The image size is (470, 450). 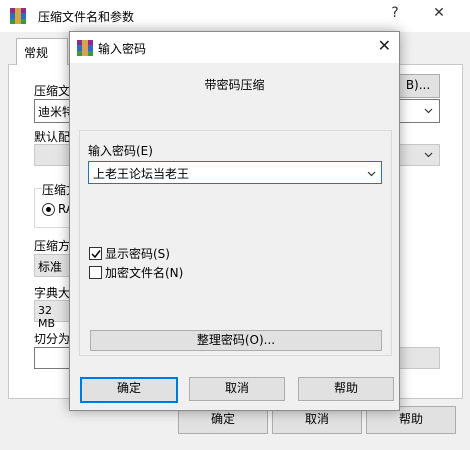 I want to click on tab-general-label: 常规, so click(x=36, y=53).